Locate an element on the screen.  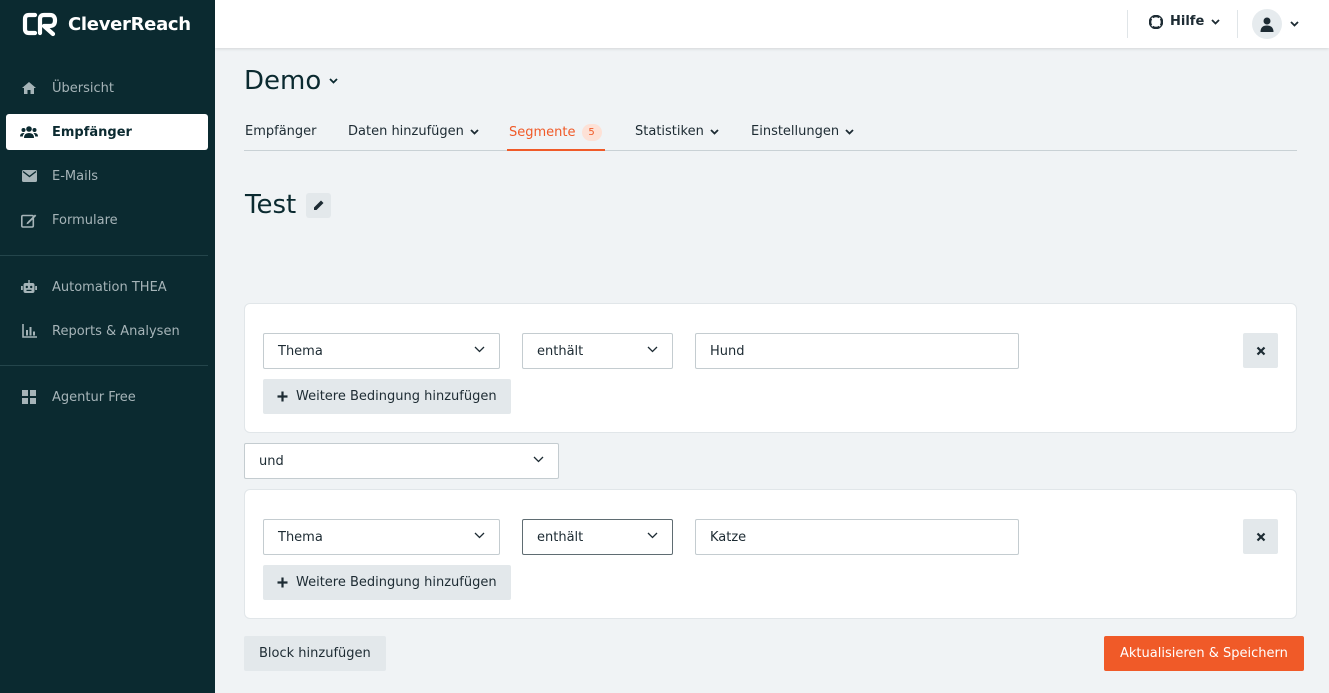
sidebar-item-agentur-free: Agentur Free is located at coordinates (107, 397).